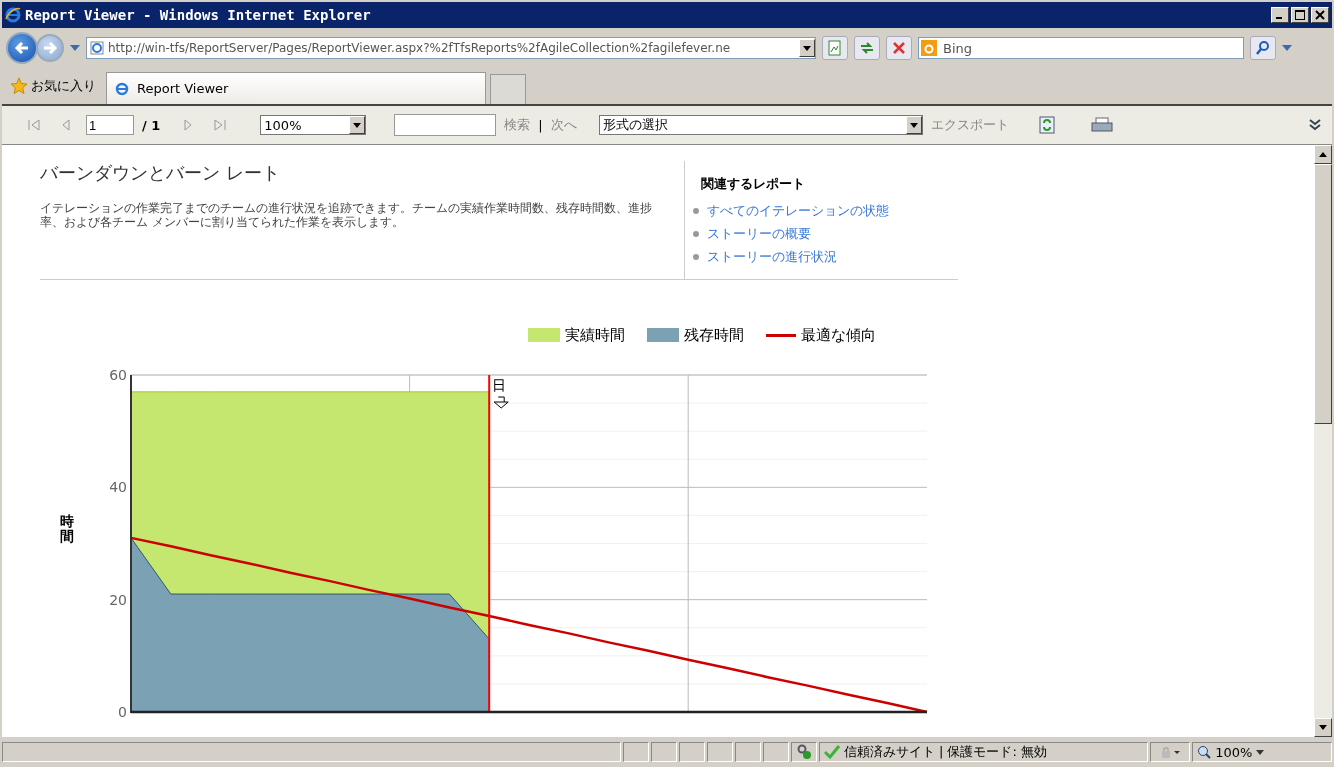 The height and width of the screenshot is (767, 1334). Describe the element at coordinates (1046, 125) in the screenshot. I see `refresh-report-icon` at that location.